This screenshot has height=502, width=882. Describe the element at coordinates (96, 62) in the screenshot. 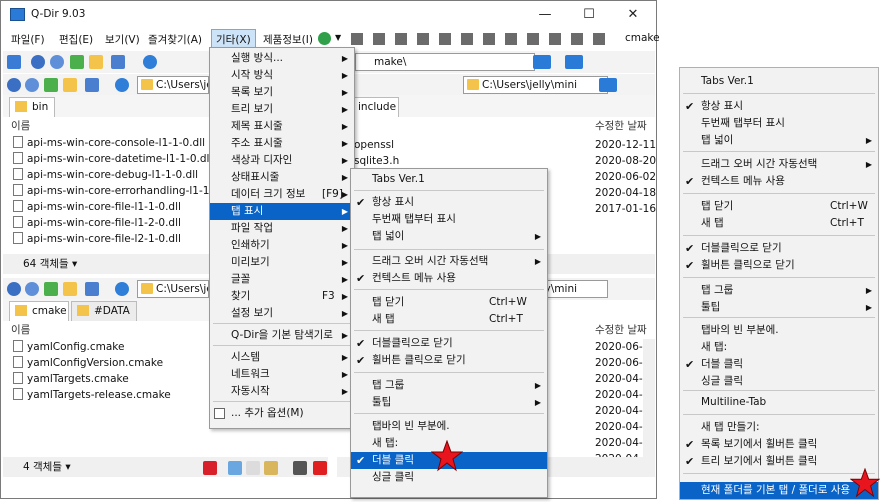

I see `folder-icon` at that location.